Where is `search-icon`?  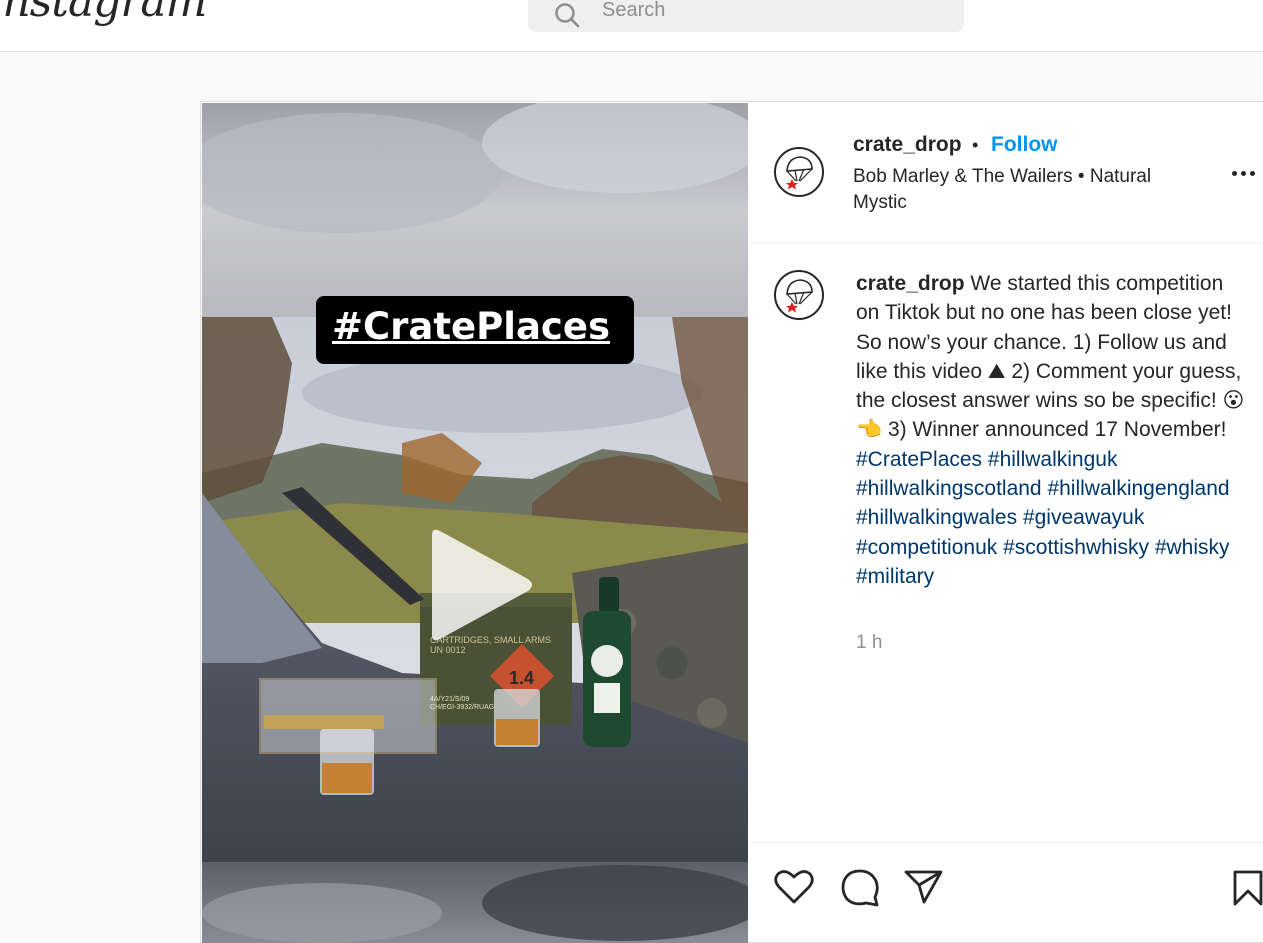 search-icon is located at coordinates (567, 15).